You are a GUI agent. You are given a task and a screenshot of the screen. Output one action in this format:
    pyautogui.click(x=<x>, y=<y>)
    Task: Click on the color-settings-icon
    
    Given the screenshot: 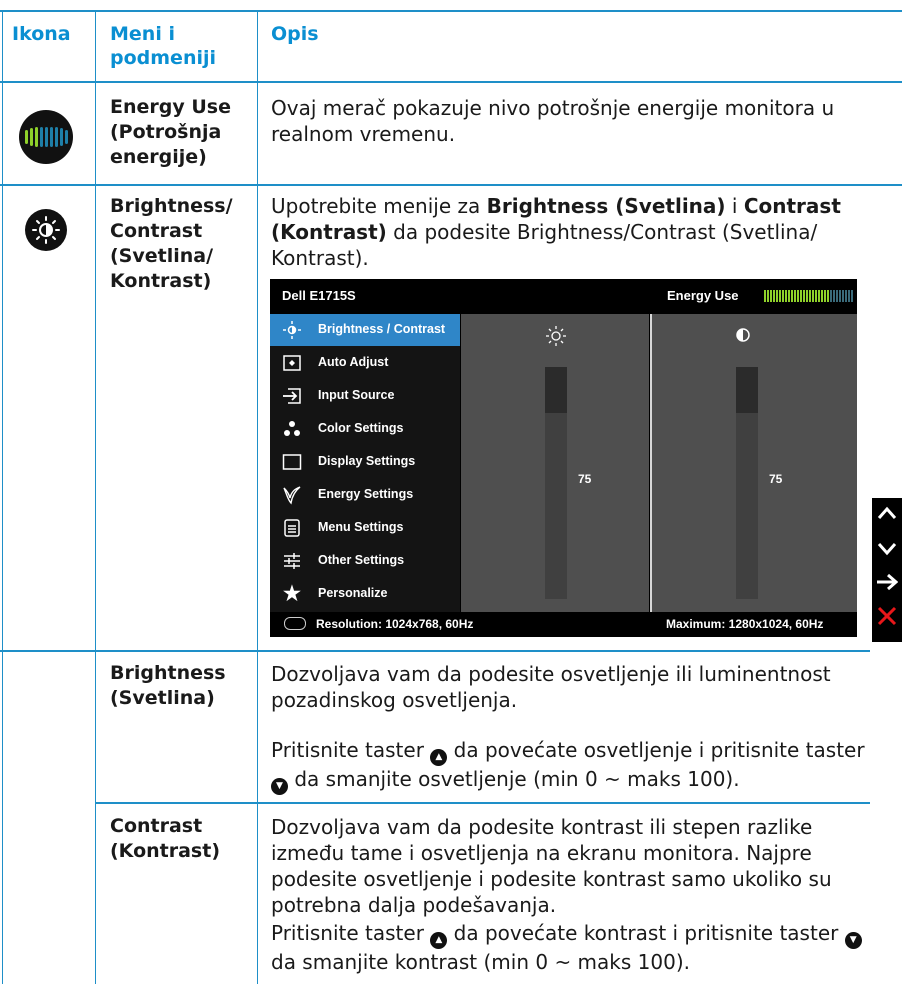 What is the action you would take?
    pyautogui.click(x=292, y=429)
    